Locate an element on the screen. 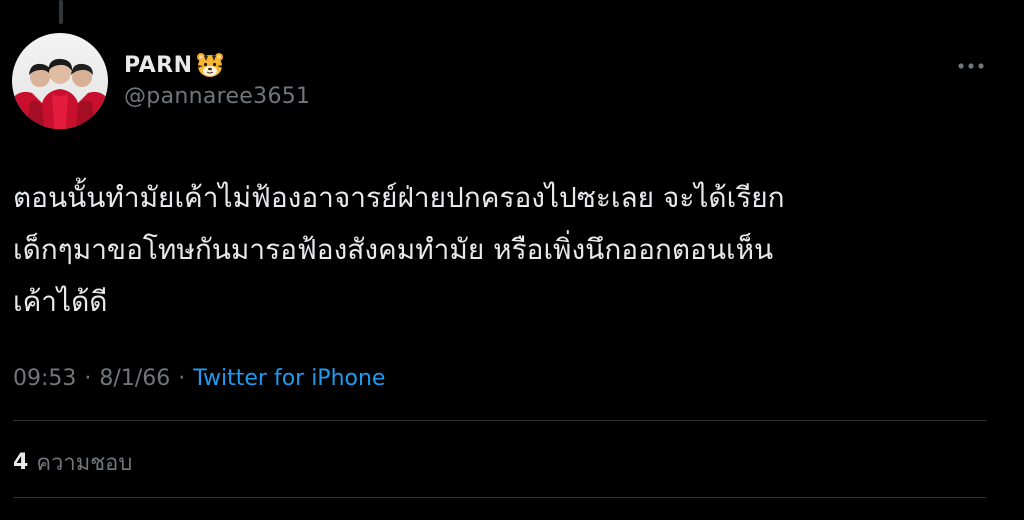 The height and width of the screenshot is (520, 1024). tweet-meta: 09:53 · 8/1/66 · Twitter for iPhone is located at coordinates (199, 378).